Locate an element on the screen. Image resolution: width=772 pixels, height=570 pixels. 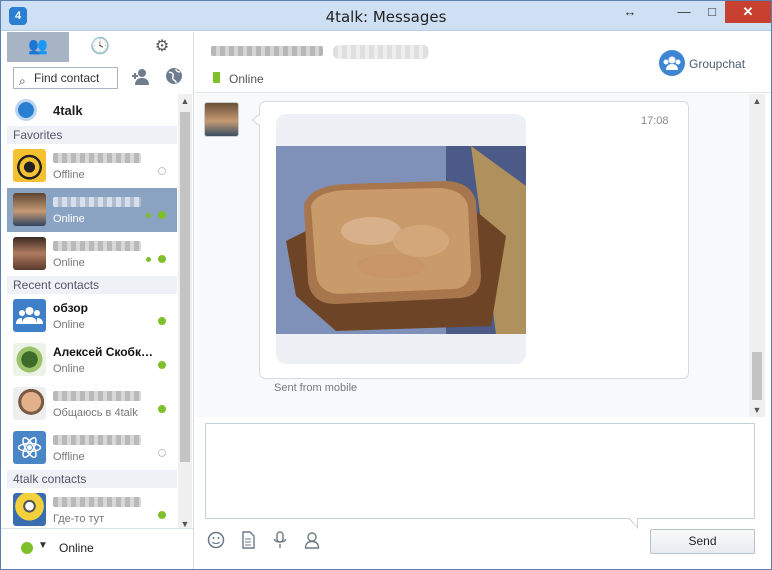
contact-status: Где-то тут is located at coordinates (79, 519).